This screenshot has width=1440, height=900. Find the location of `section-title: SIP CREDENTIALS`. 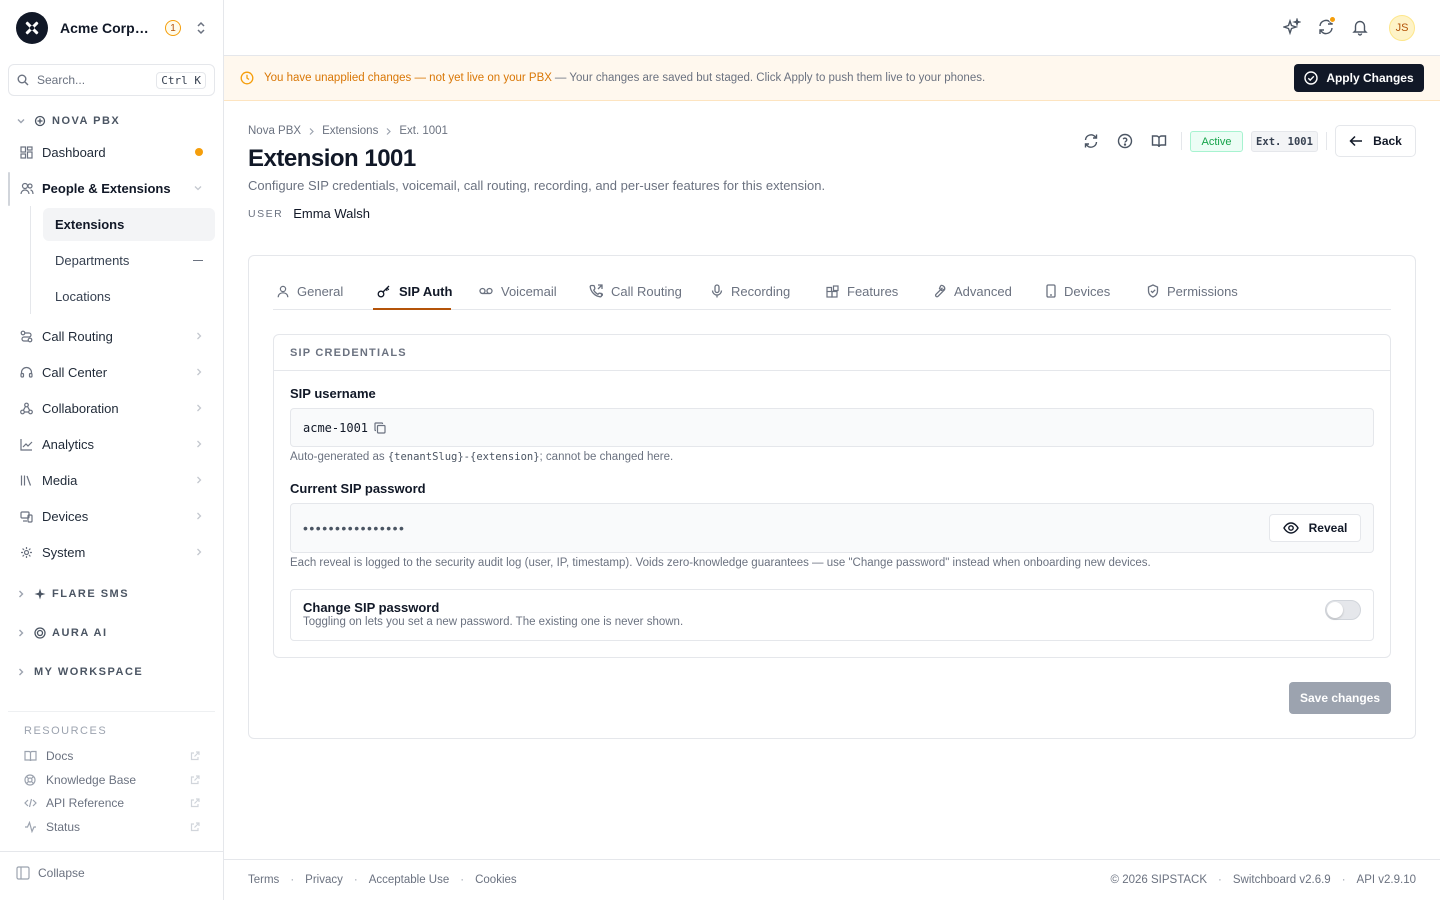

section-title: SIP CREDENTIALS is located at coordinates (832, 353).